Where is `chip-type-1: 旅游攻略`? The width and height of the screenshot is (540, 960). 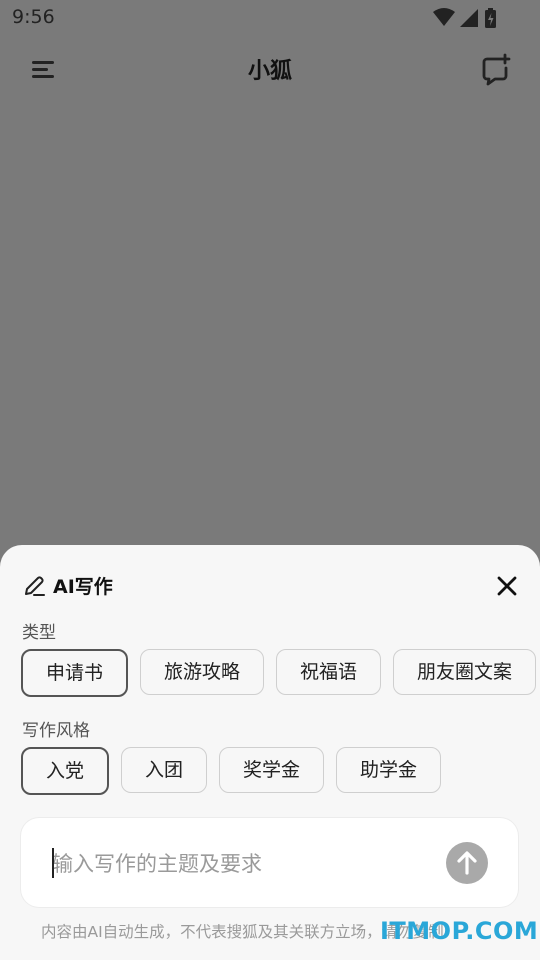 chip-type-1: 旅游攻略 is located at coordinates (202, 672).